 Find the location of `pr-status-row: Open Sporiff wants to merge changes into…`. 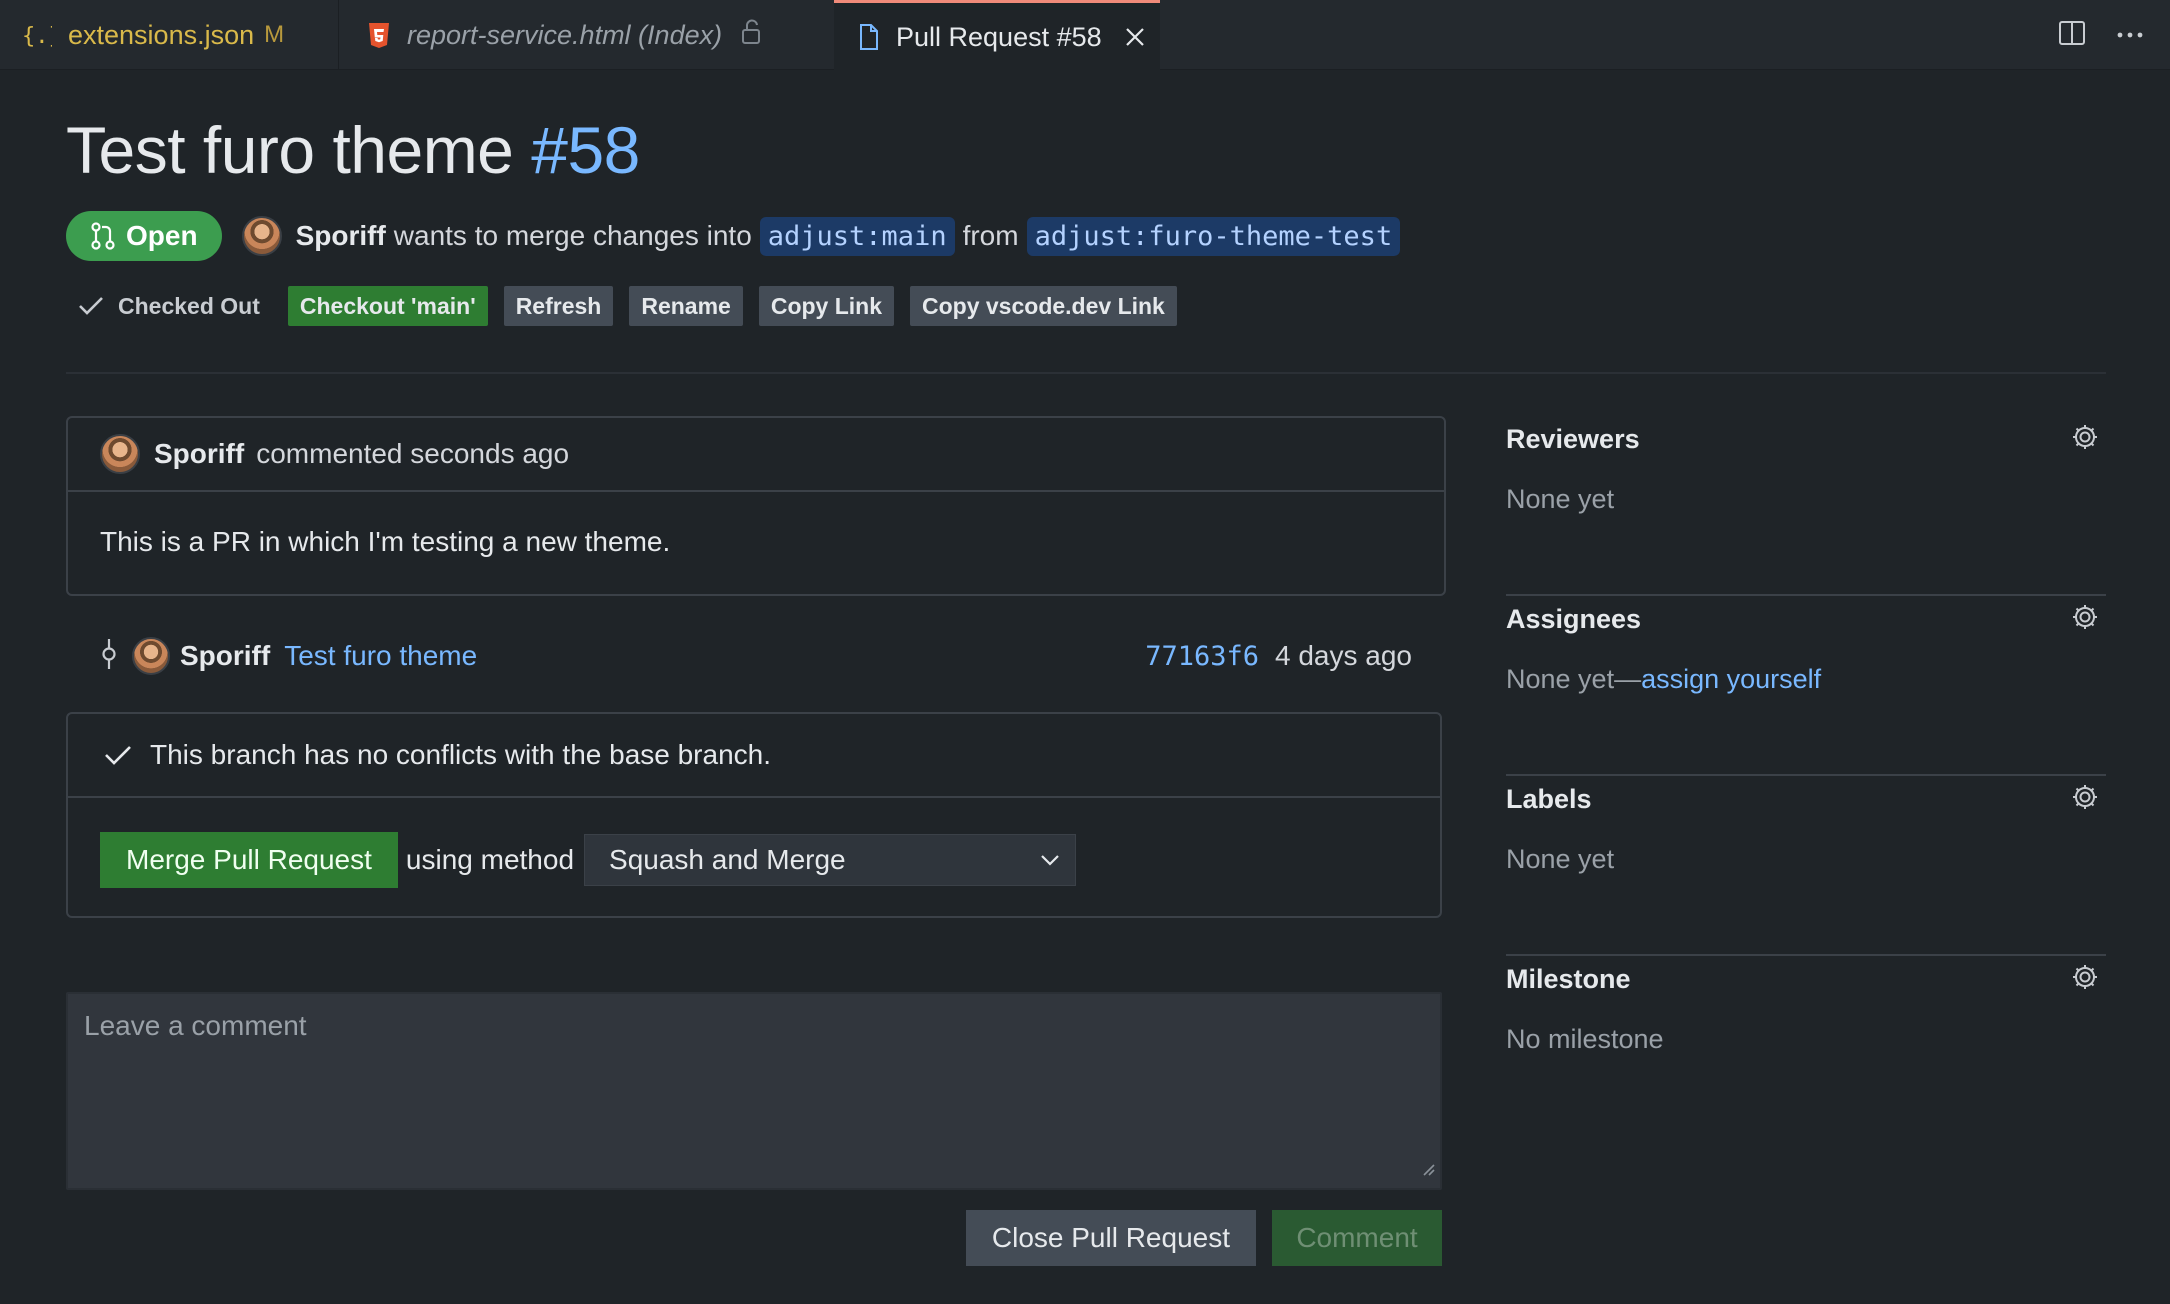

pr-status-row: Open Sporiff wants to merge changes into… is located at coordinates (737, 236).